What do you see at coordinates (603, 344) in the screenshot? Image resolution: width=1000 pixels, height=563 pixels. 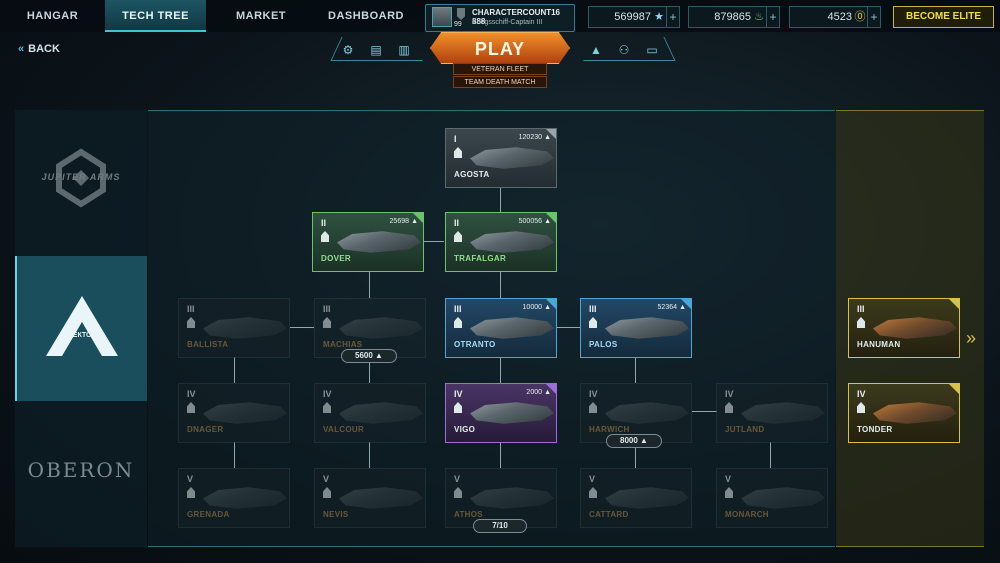 I see `ship-name: PALOS` at bounding box center [603, 344].